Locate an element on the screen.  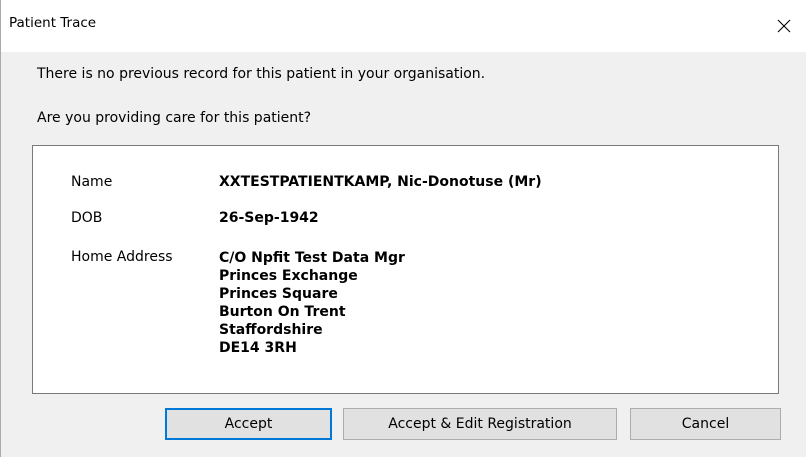
cancel-button: Cancel is located at coordinates (705, 424).